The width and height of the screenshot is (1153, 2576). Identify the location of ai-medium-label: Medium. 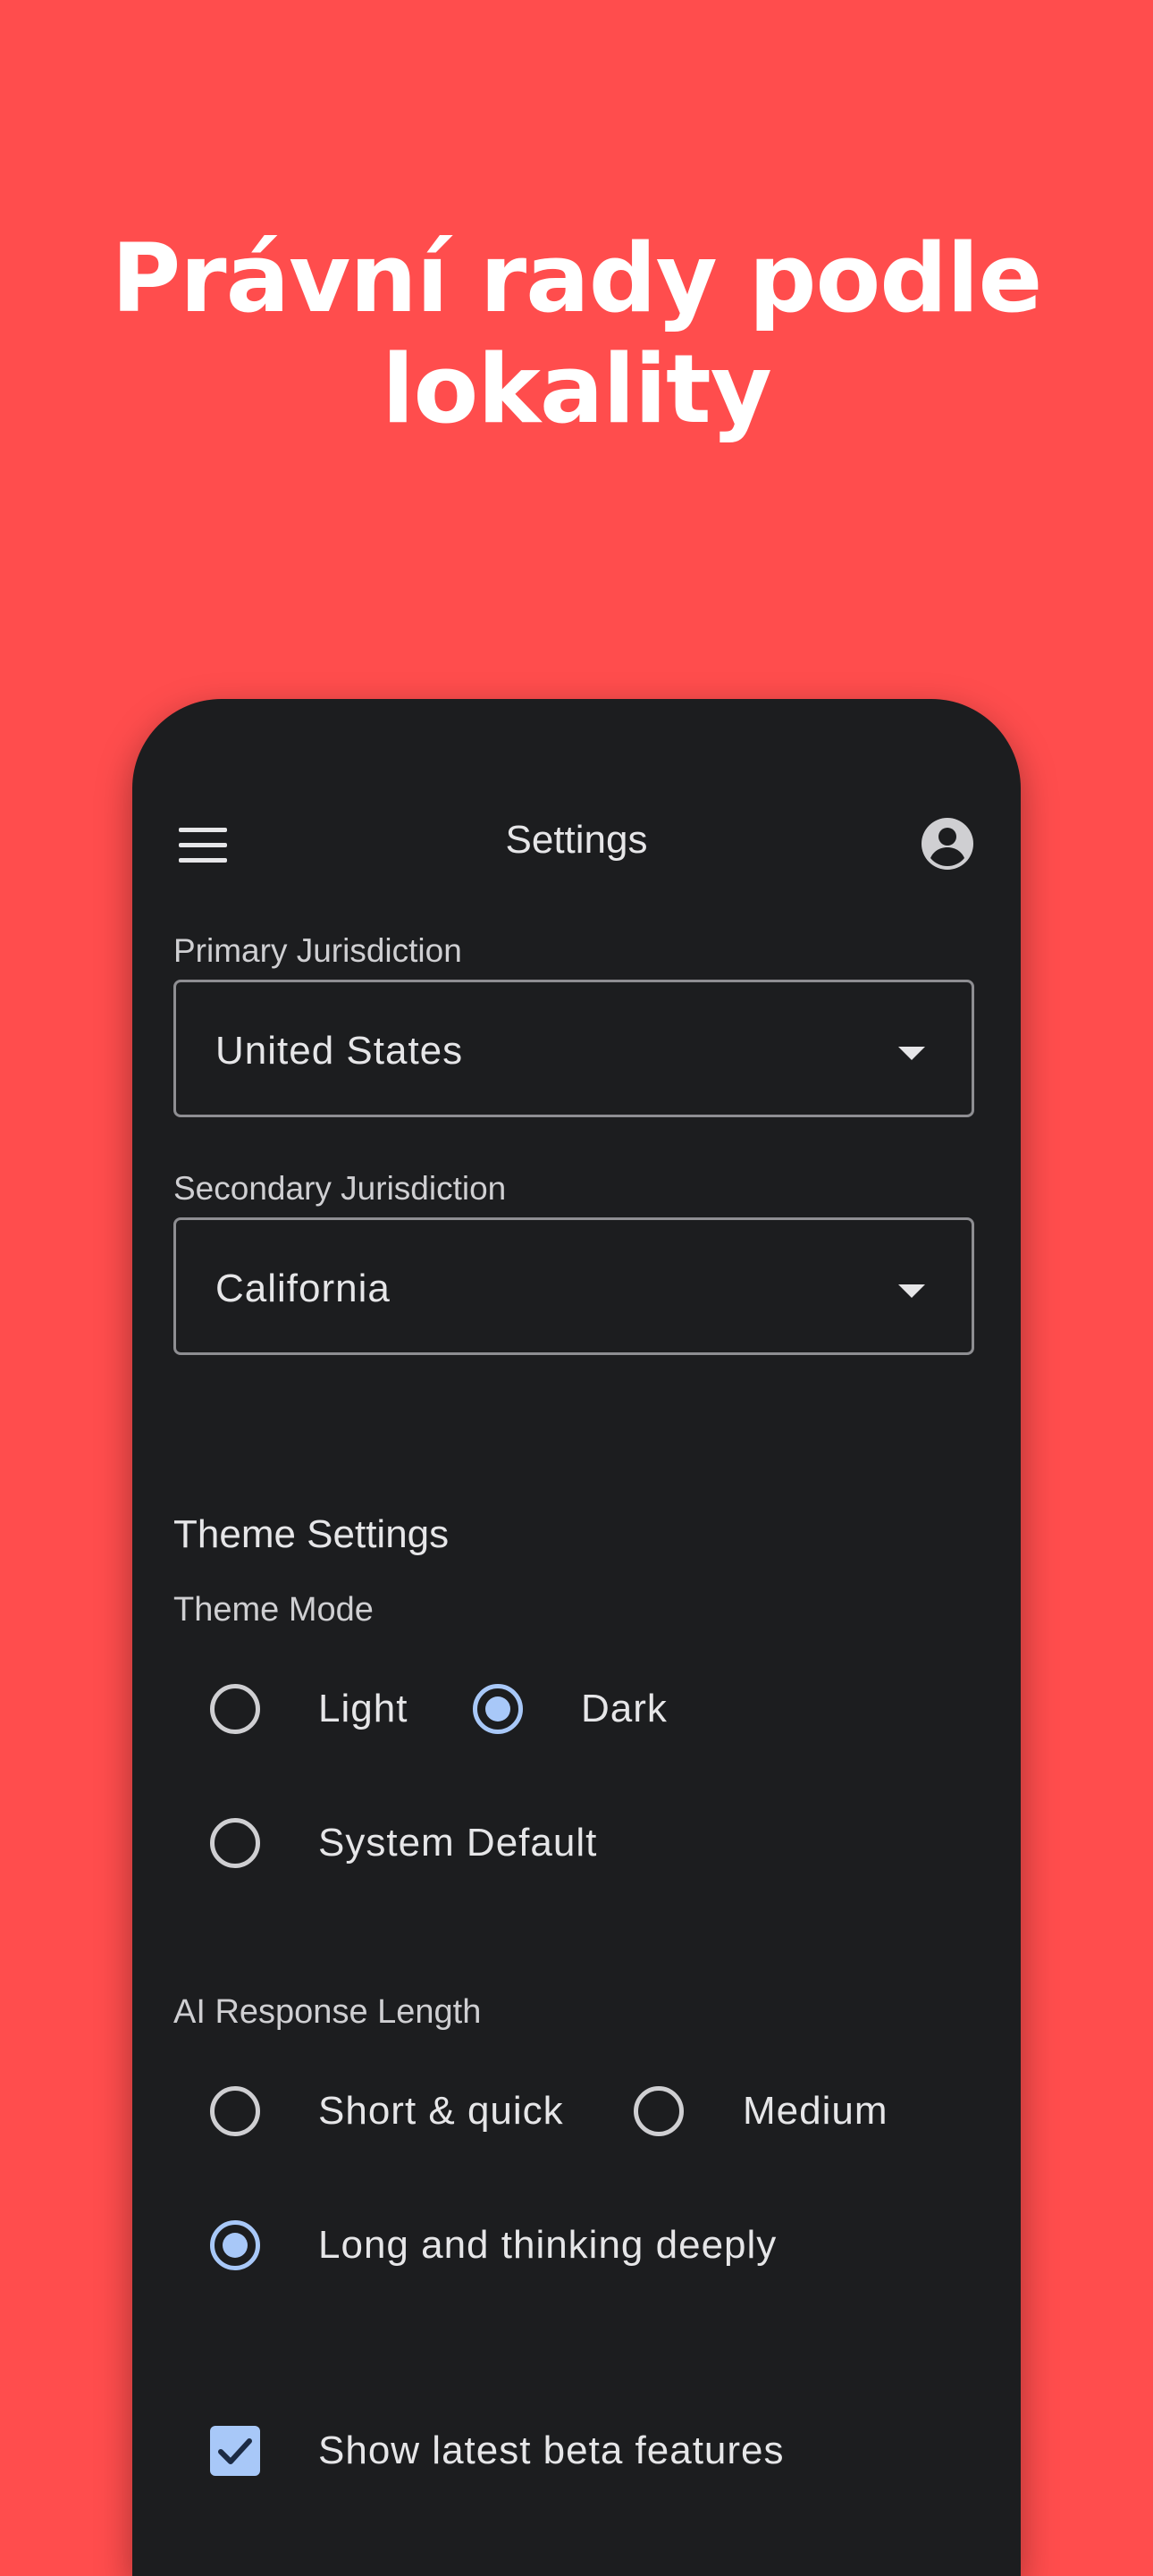
(815, 2111).